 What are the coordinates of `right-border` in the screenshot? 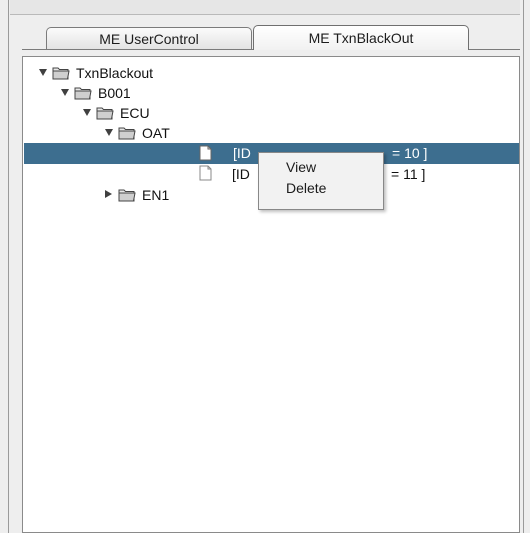 It's located at (523, 266).